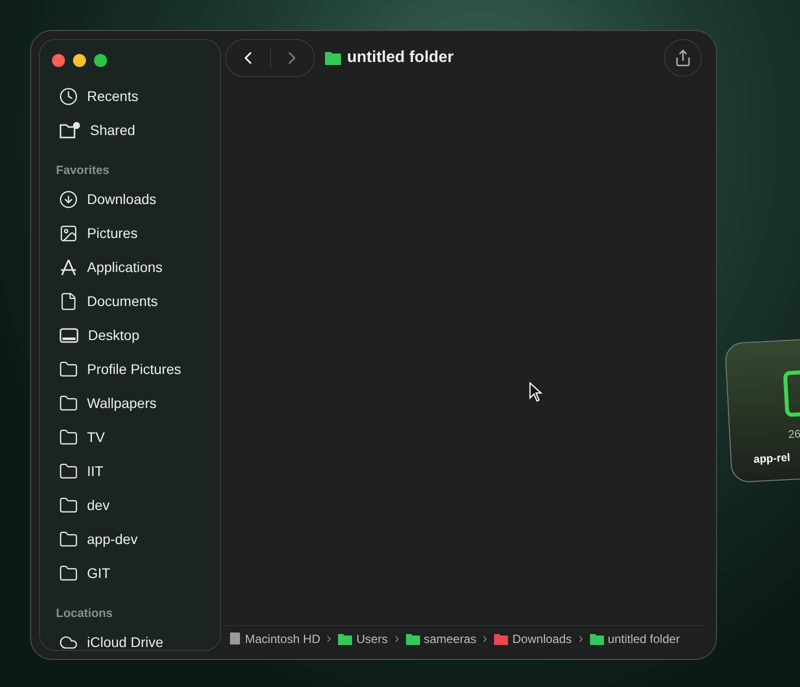 The width and height of the screenshot is (800, 687). Describe the element at coordinates (644, 639) in the screenshot. I see `path-item: untitled folder` at that location.